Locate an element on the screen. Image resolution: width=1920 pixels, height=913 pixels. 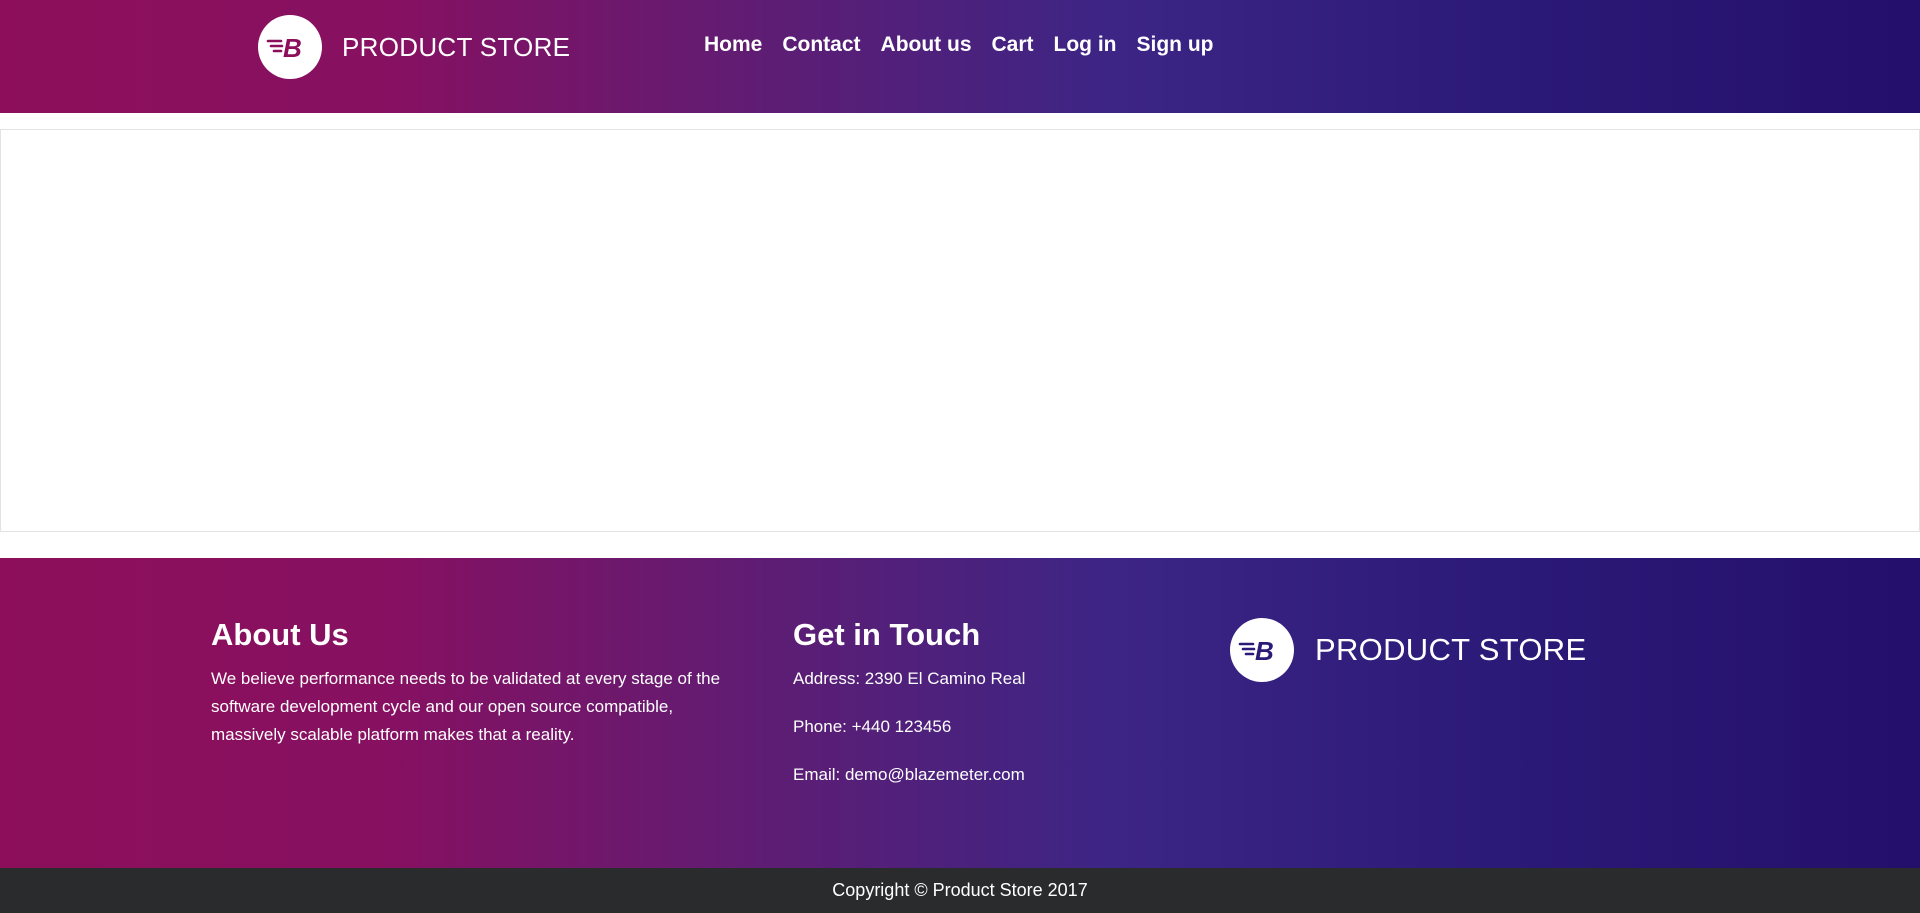
footer-logo-icon: B is located at coordinates (1262, 650).